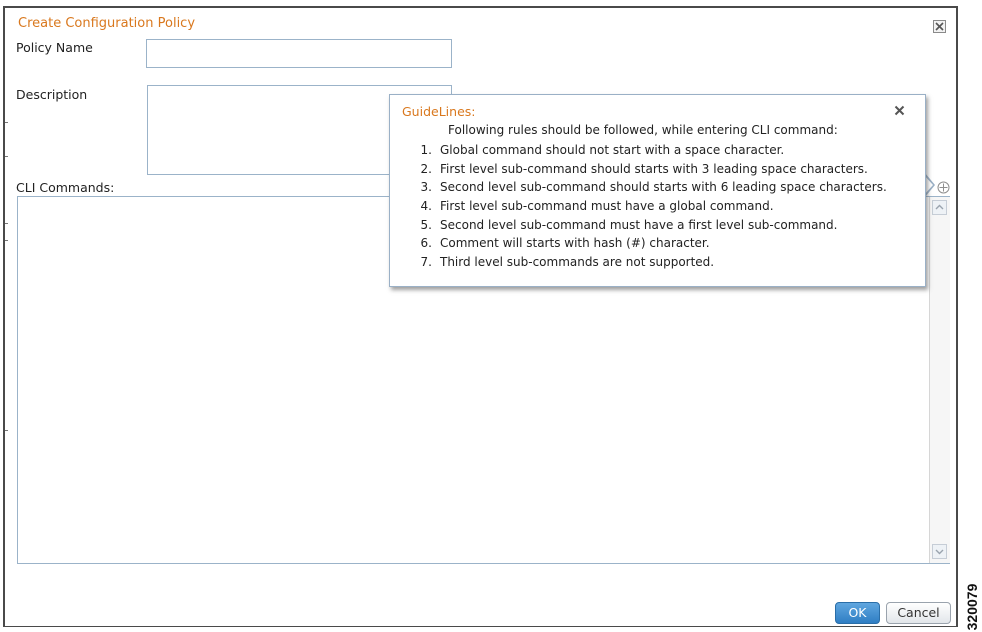 Image resolution: width=982 pixels, height=632 pixels. I want to click on cancel-button: Cancel, so click(918, 613).